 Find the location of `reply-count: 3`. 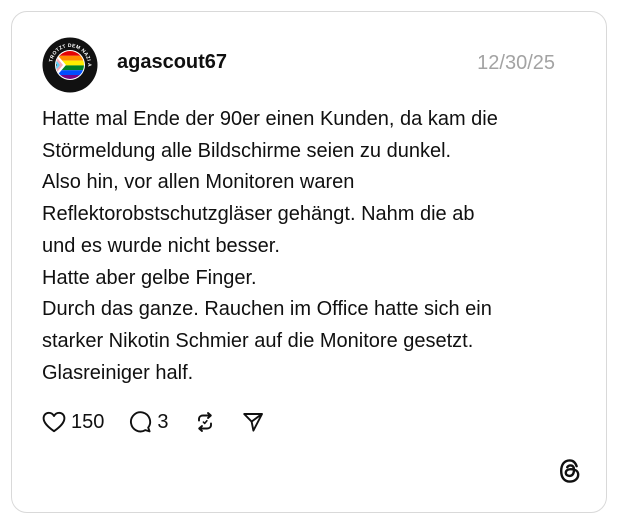

reply-count: 3 is located at coordinates (163, 422).